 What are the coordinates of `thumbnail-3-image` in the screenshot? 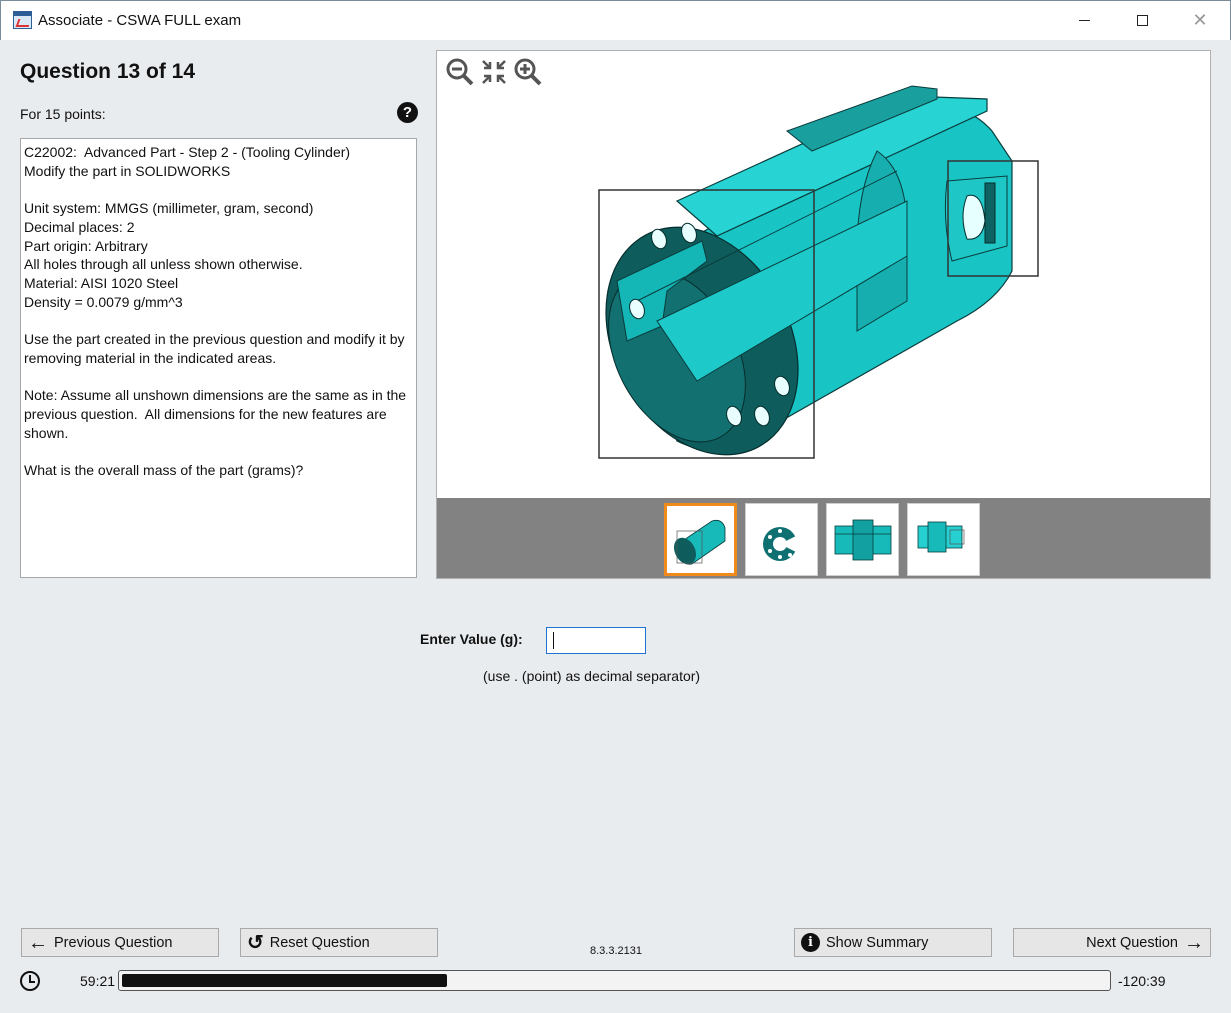 It's located at (863, 540).